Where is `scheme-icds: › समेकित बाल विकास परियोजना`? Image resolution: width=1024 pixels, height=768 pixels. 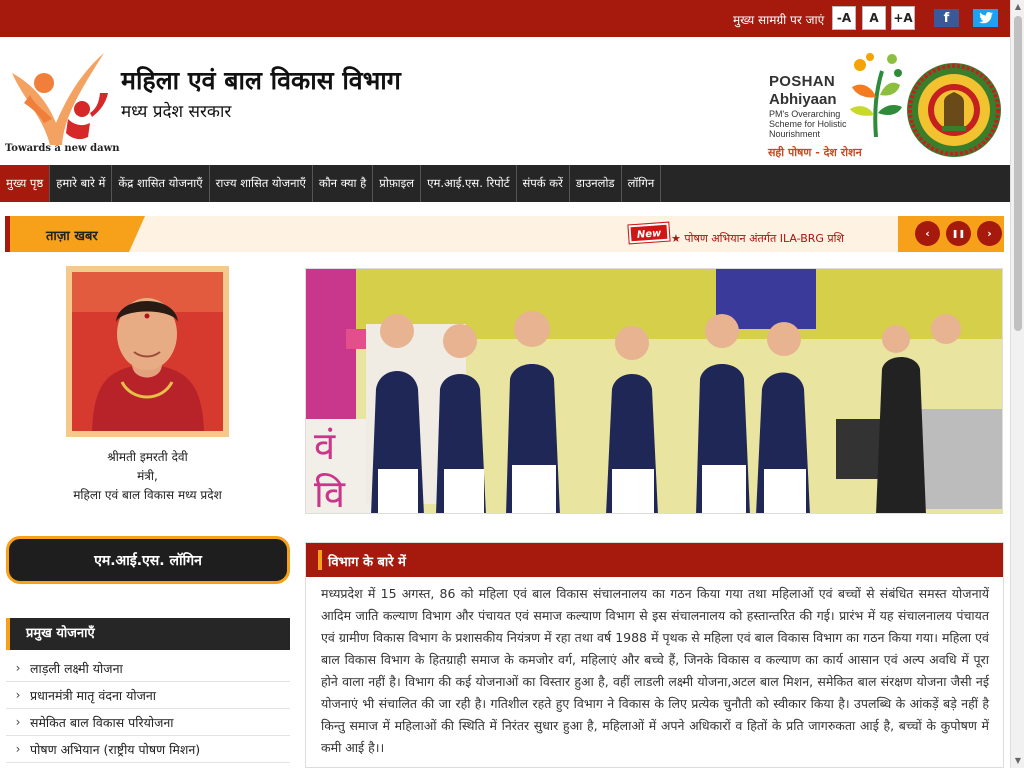 scheme-icds: › समेकित बाल विकास परियोजना is located at coordinates (148, 722).